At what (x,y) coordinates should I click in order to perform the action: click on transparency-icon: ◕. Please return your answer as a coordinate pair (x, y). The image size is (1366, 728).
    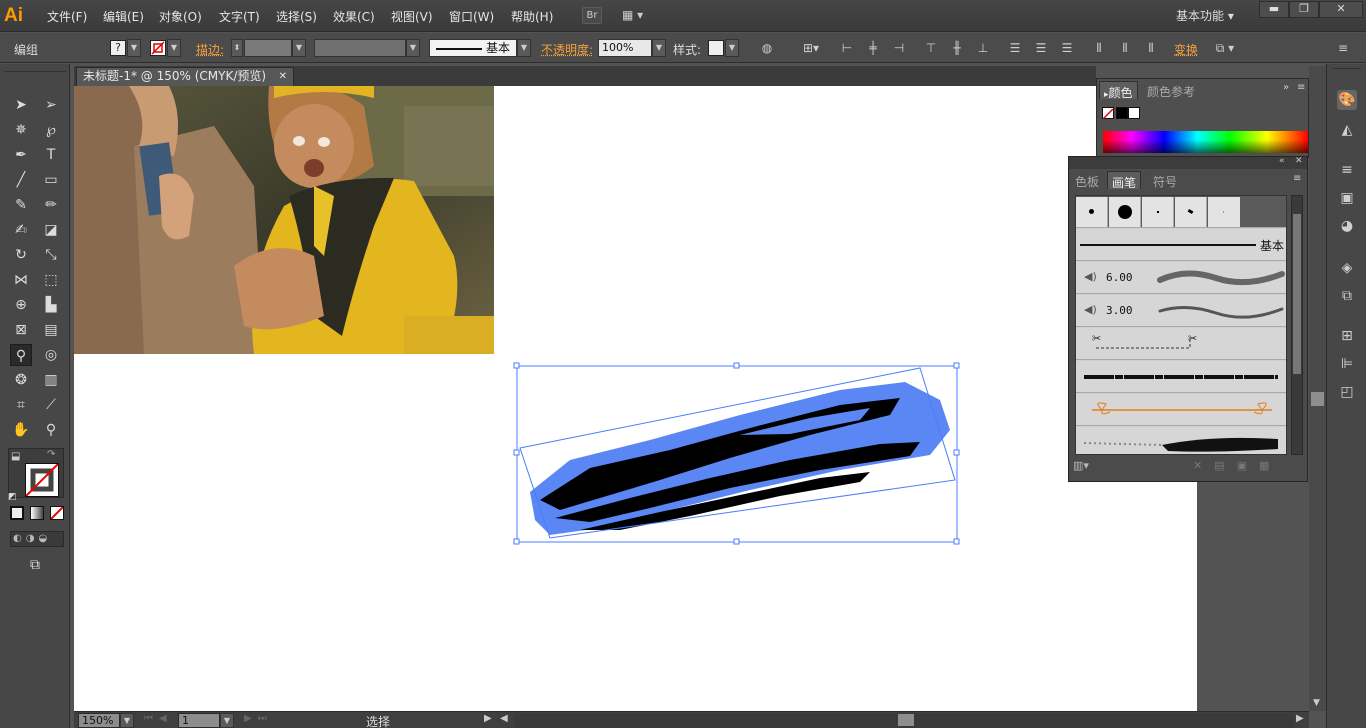
    Looking at the image, I should click on (1347, 226).